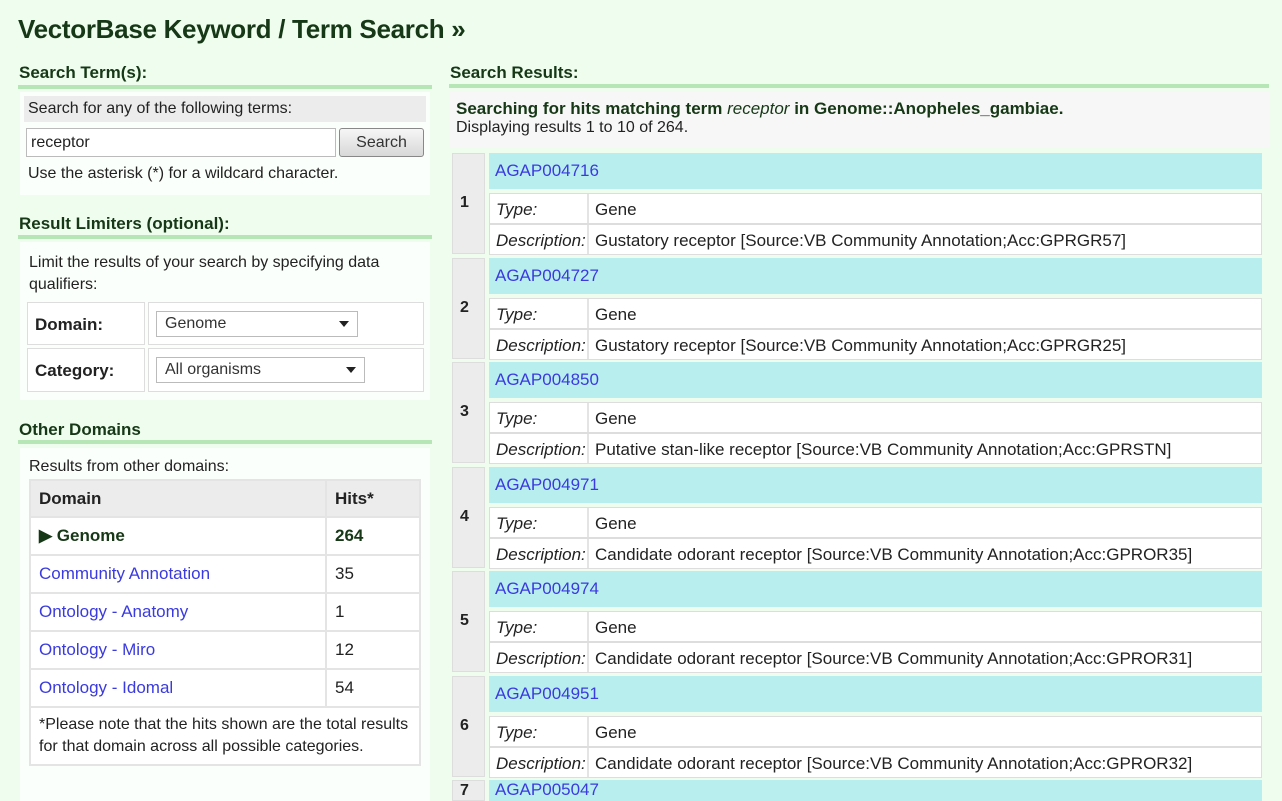 The image size is (1282, 801). Describe the element at coordinates (196, 323) in the screenshot. I see `domain-select-value: Genome` at that location.